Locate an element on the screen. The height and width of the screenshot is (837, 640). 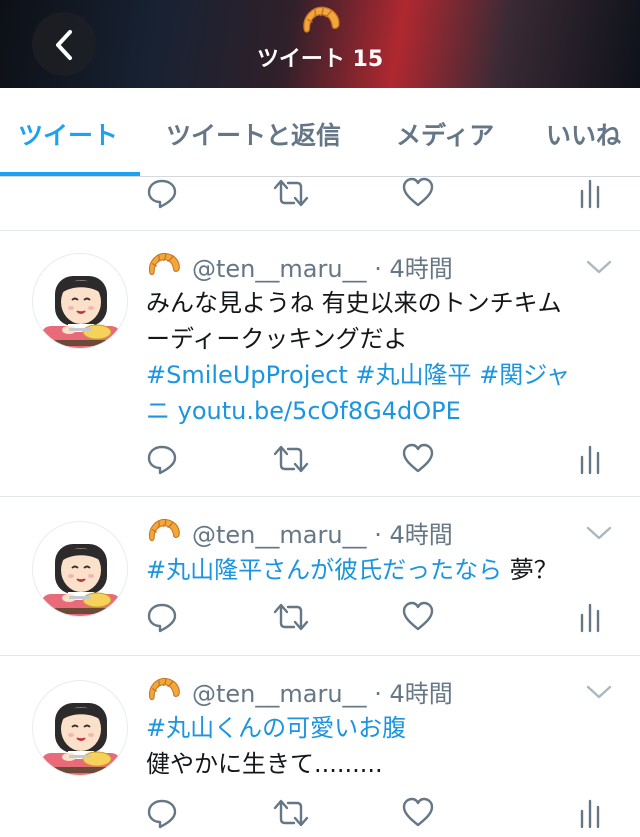
profile-header: ツイート 15 is located at coordinates (320, 44).